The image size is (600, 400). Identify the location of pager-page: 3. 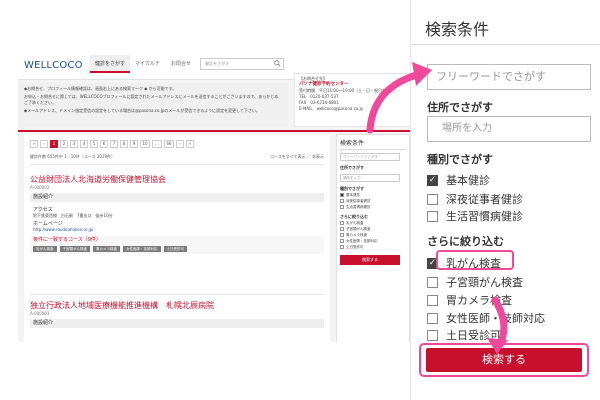
(74, 144).